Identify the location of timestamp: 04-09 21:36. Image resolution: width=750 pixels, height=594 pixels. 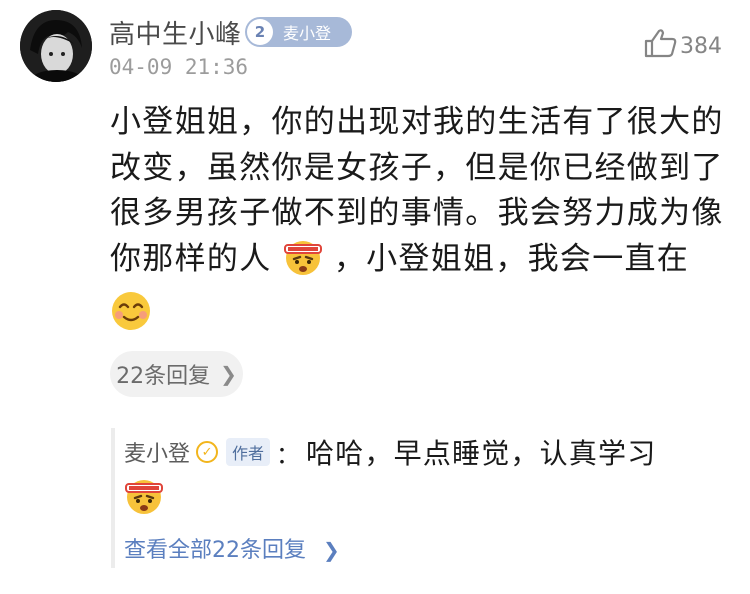
(179, 67).